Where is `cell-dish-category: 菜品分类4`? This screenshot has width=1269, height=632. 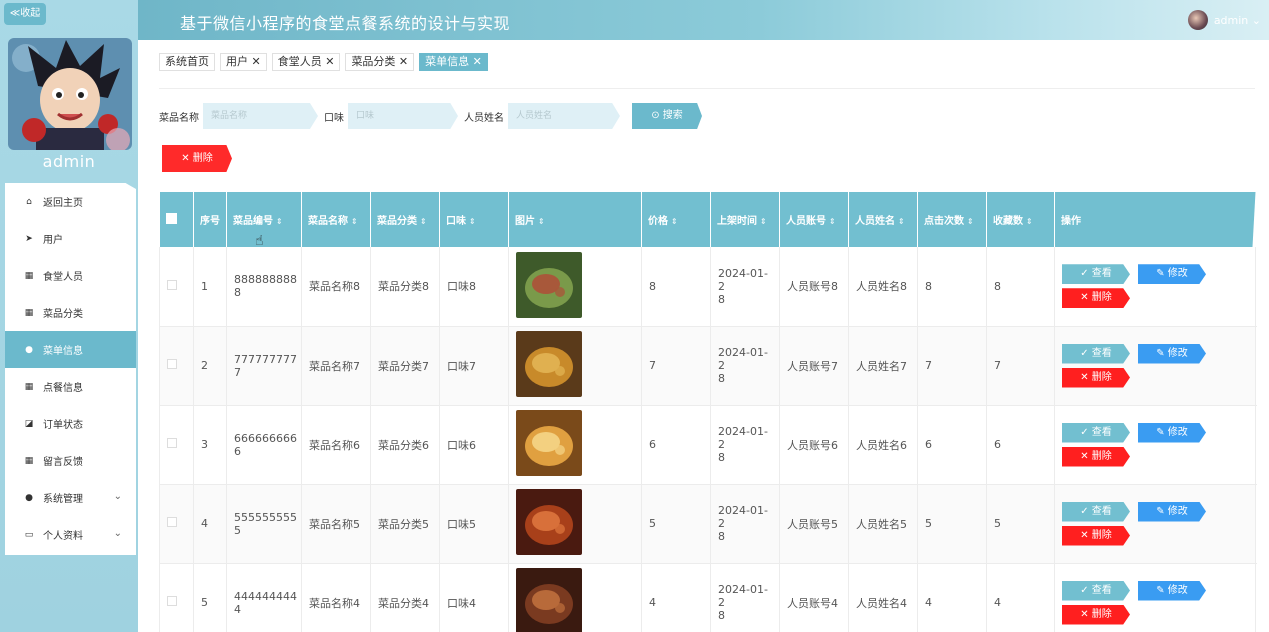
cell-dish-category: 菜品分类4 is located at coordinates (405, 597).